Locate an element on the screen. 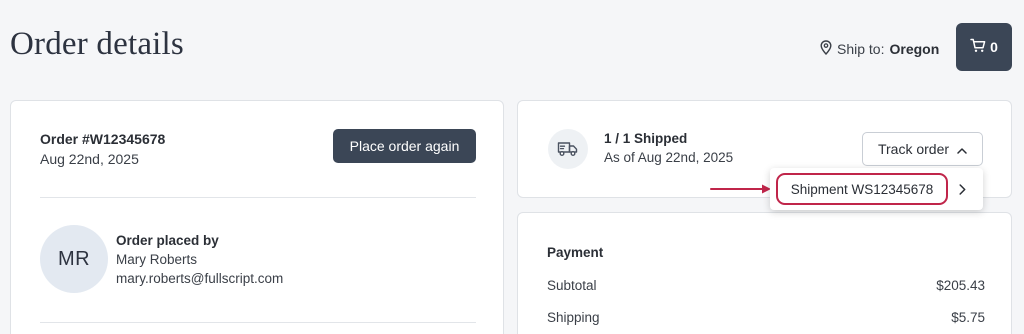 The height and width of the screenshot is (334, 1024). delivery-truck-icon is located at coordinates (568, 149).